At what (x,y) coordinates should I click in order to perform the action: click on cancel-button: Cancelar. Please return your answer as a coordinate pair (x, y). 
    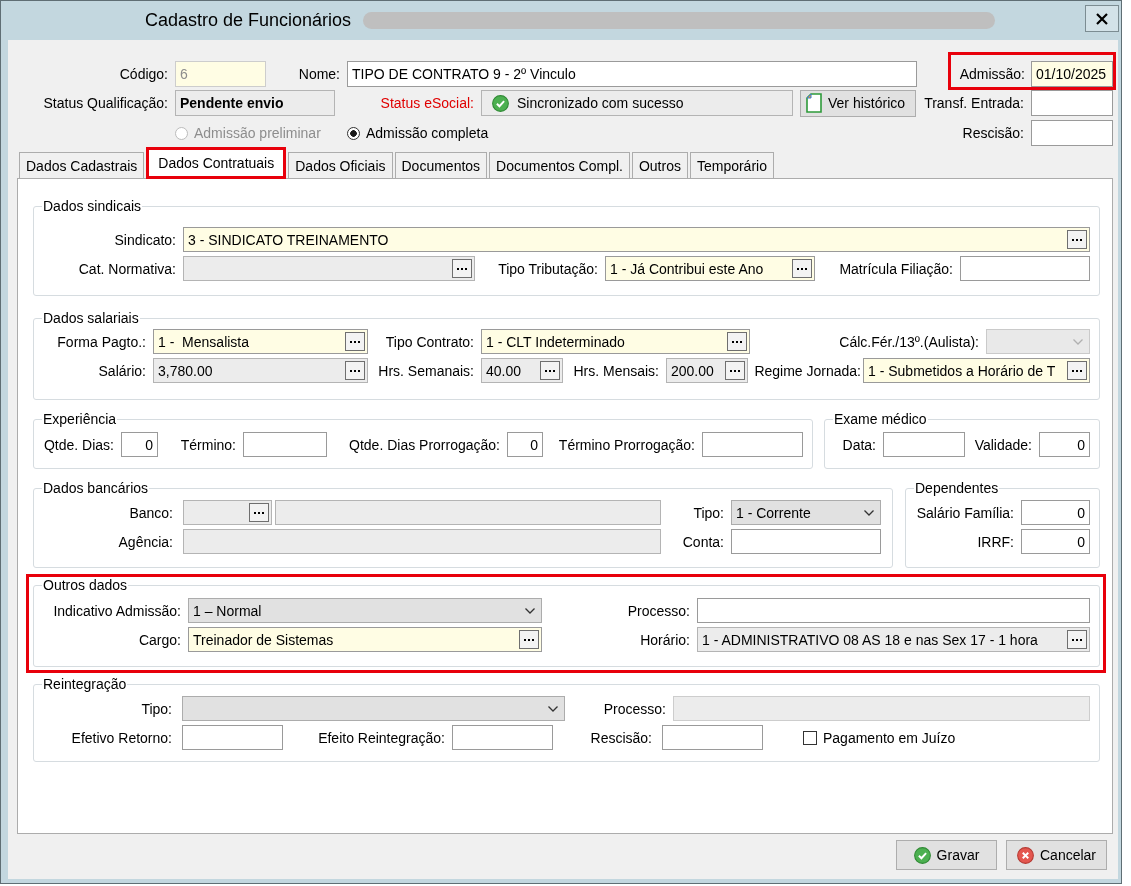
    Looking at the image, I should click on (1056, 855).